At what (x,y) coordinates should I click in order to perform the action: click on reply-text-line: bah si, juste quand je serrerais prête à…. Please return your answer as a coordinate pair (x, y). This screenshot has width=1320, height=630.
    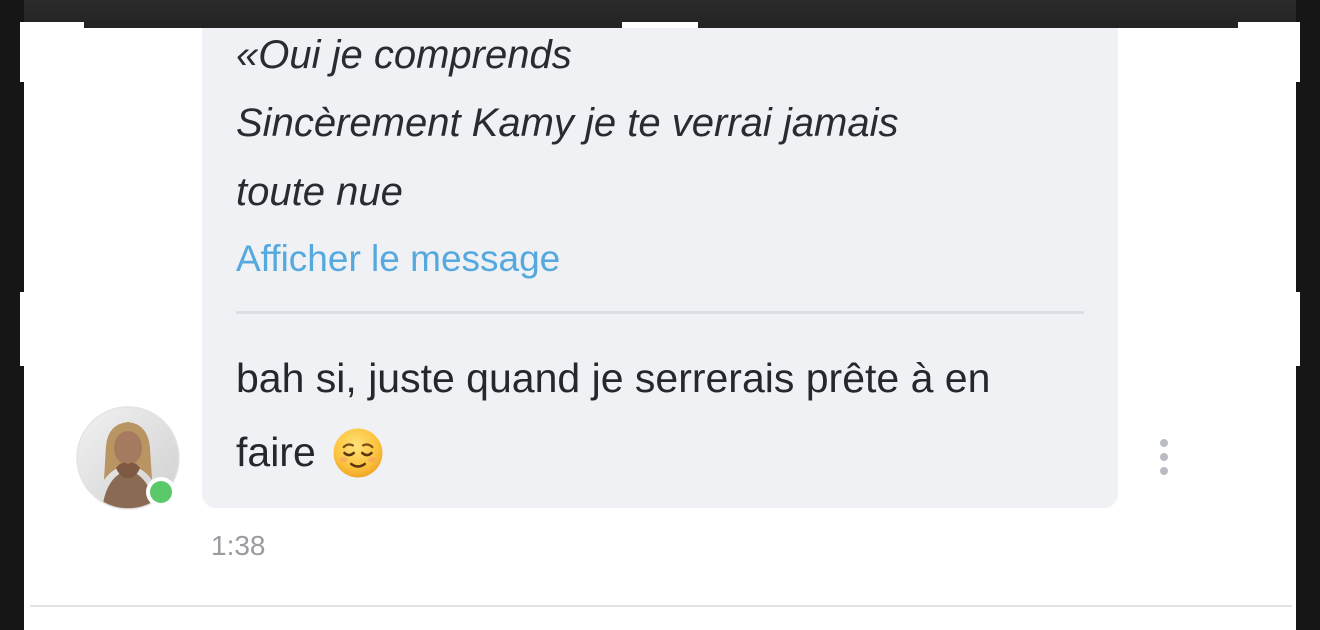
    Looking at the image, I should click on (613, 378).